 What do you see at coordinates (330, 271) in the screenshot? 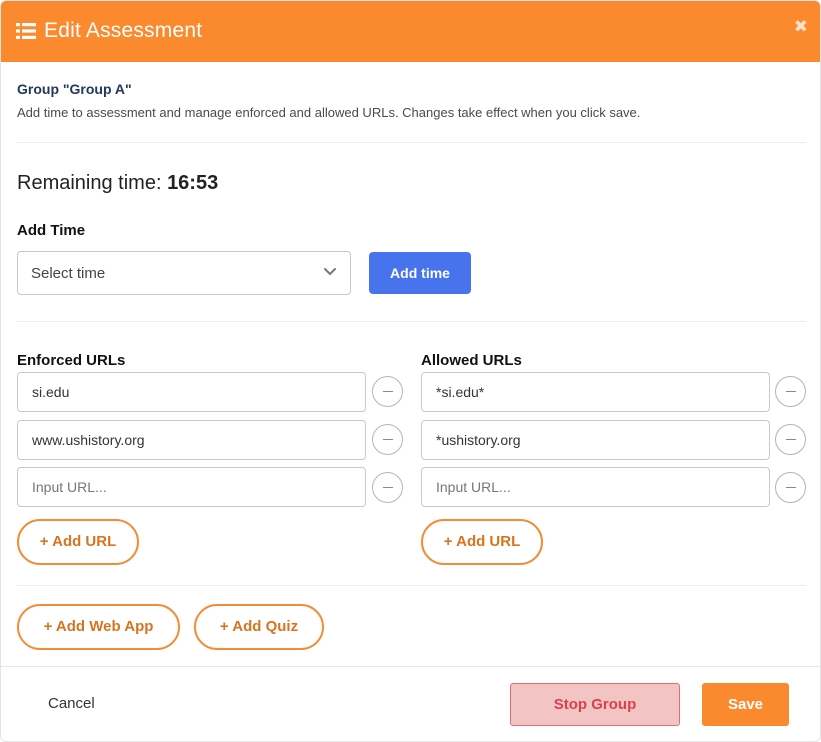
I see `chevron-down-icon` at bounding box center [330, 271].